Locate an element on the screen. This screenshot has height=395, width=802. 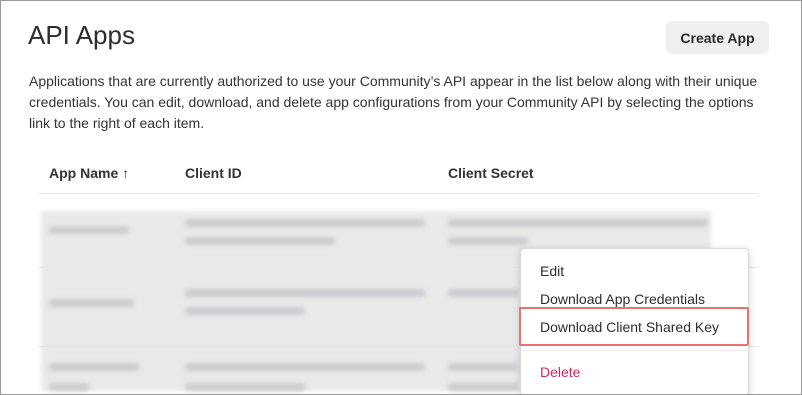
create-app-button: Create App is located at coordinates (717, 37).